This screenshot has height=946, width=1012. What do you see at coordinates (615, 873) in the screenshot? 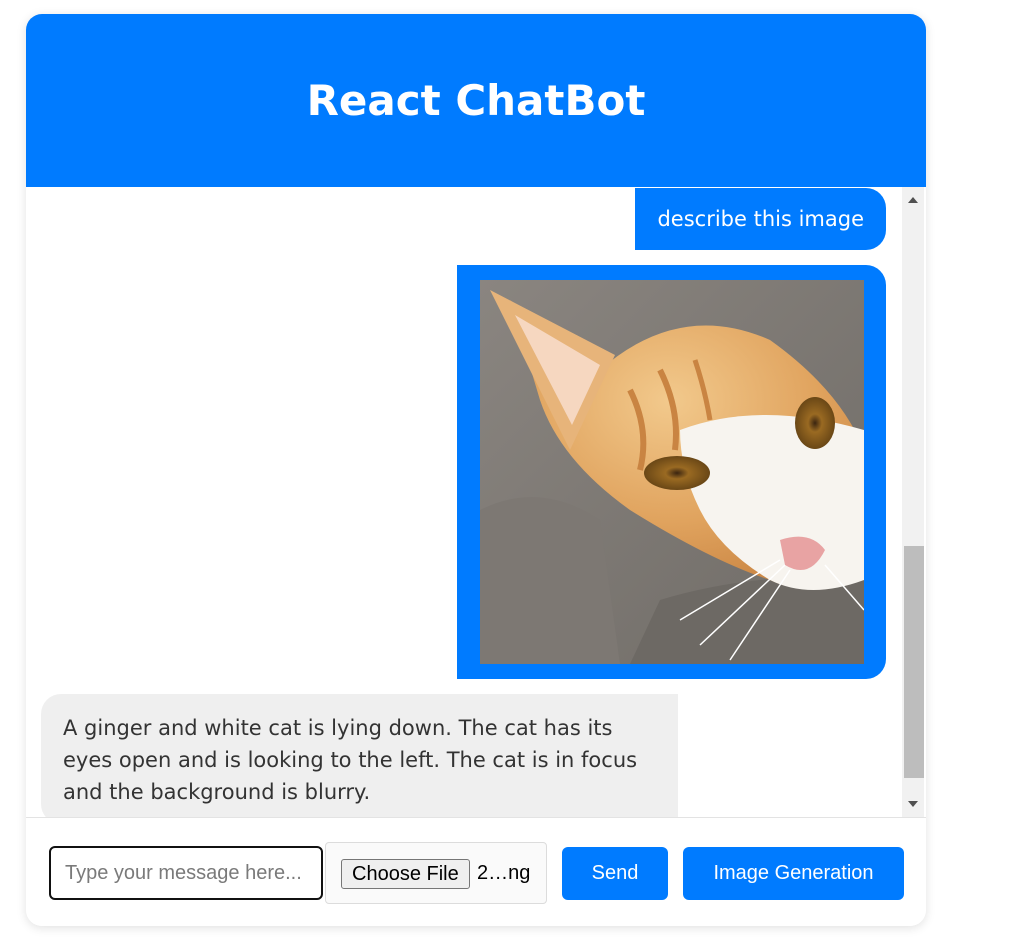
I see `send-button: Send` at bounding box center [615, 873].